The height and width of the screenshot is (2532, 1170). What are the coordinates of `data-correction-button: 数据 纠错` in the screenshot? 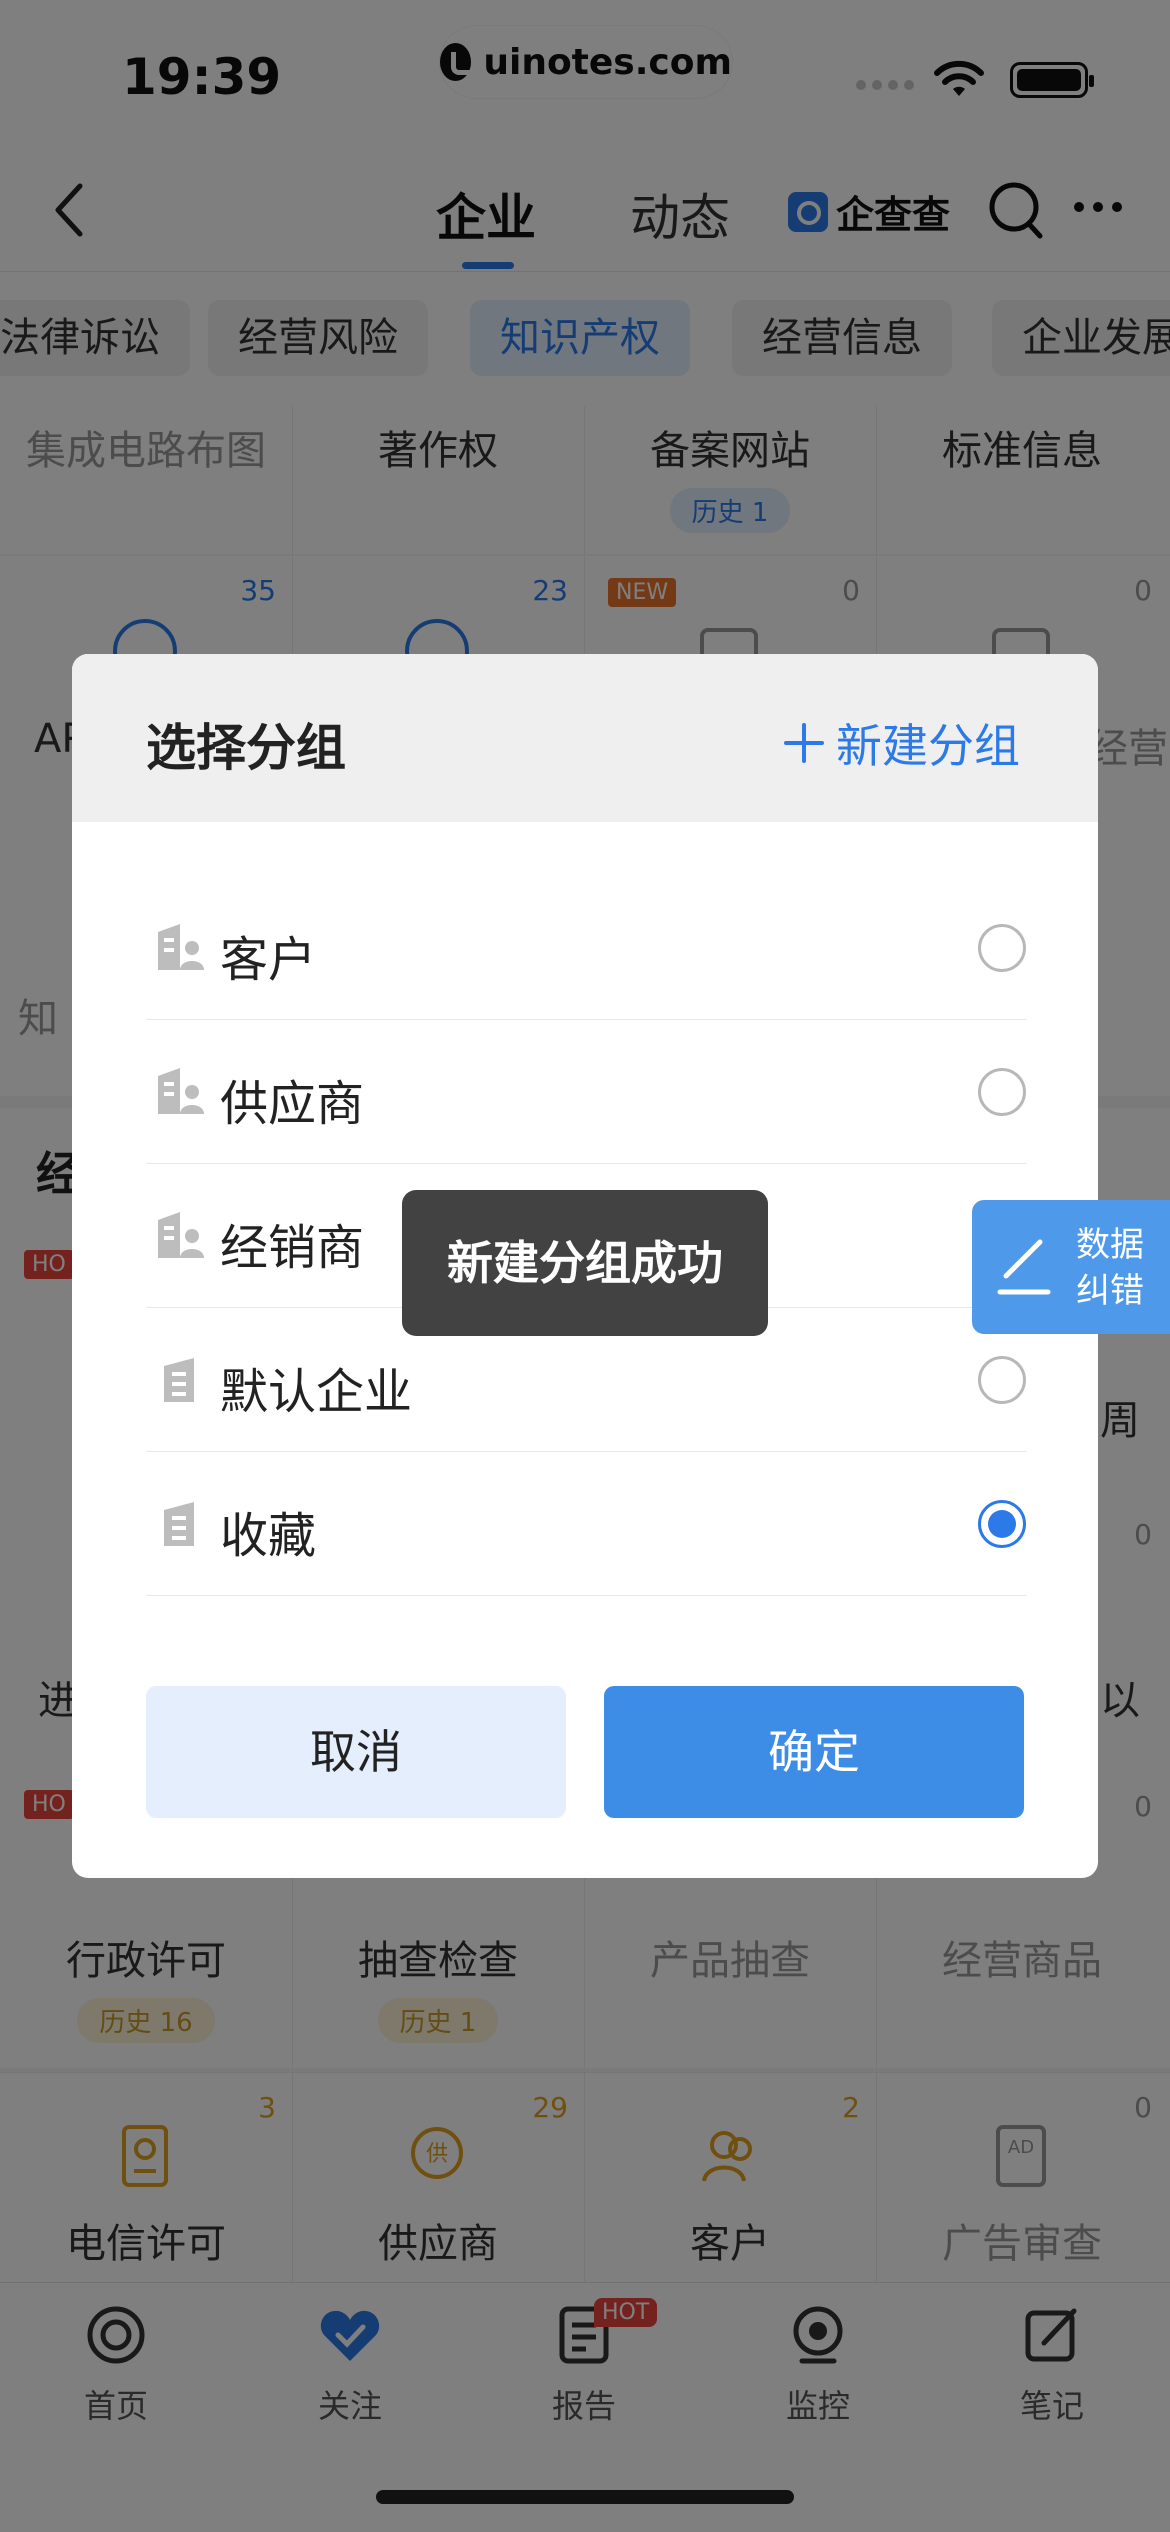 It's located at (1071, 1267).